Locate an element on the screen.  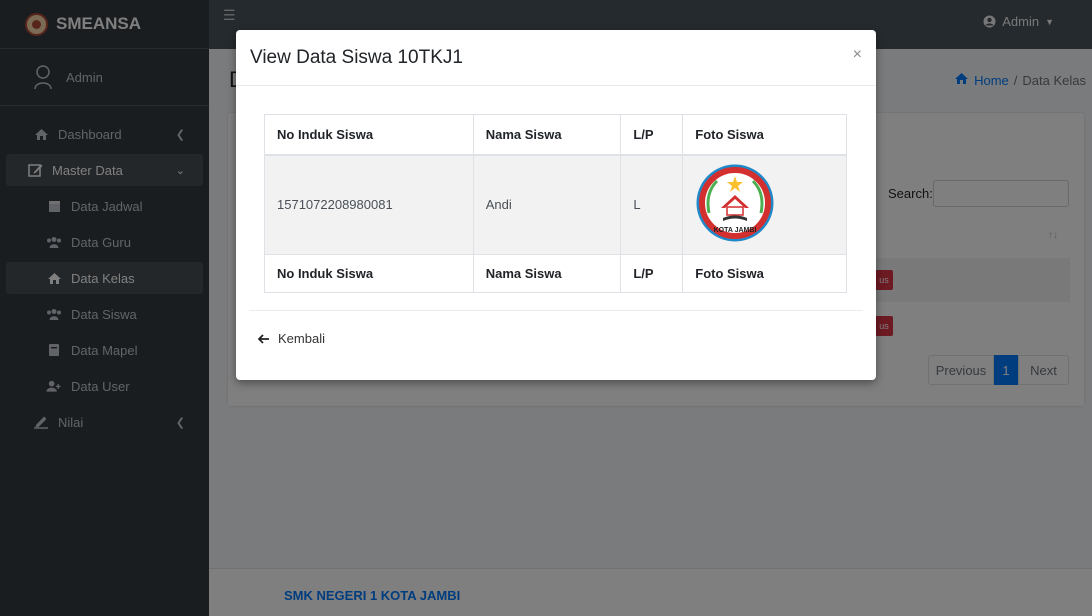
footer-header-foto: Foto Siswa is located at coordinates (764, 273).